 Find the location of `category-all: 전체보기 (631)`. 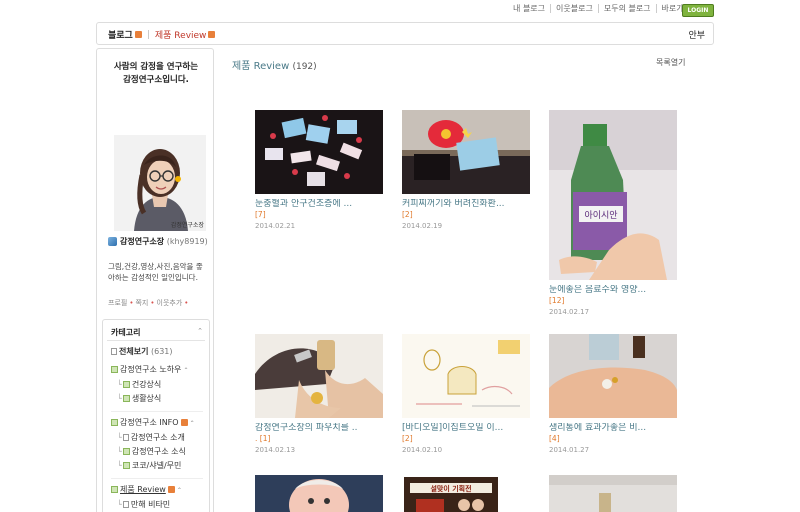

category-all: 전체보기 (631) is located at coordinates (142, 351).